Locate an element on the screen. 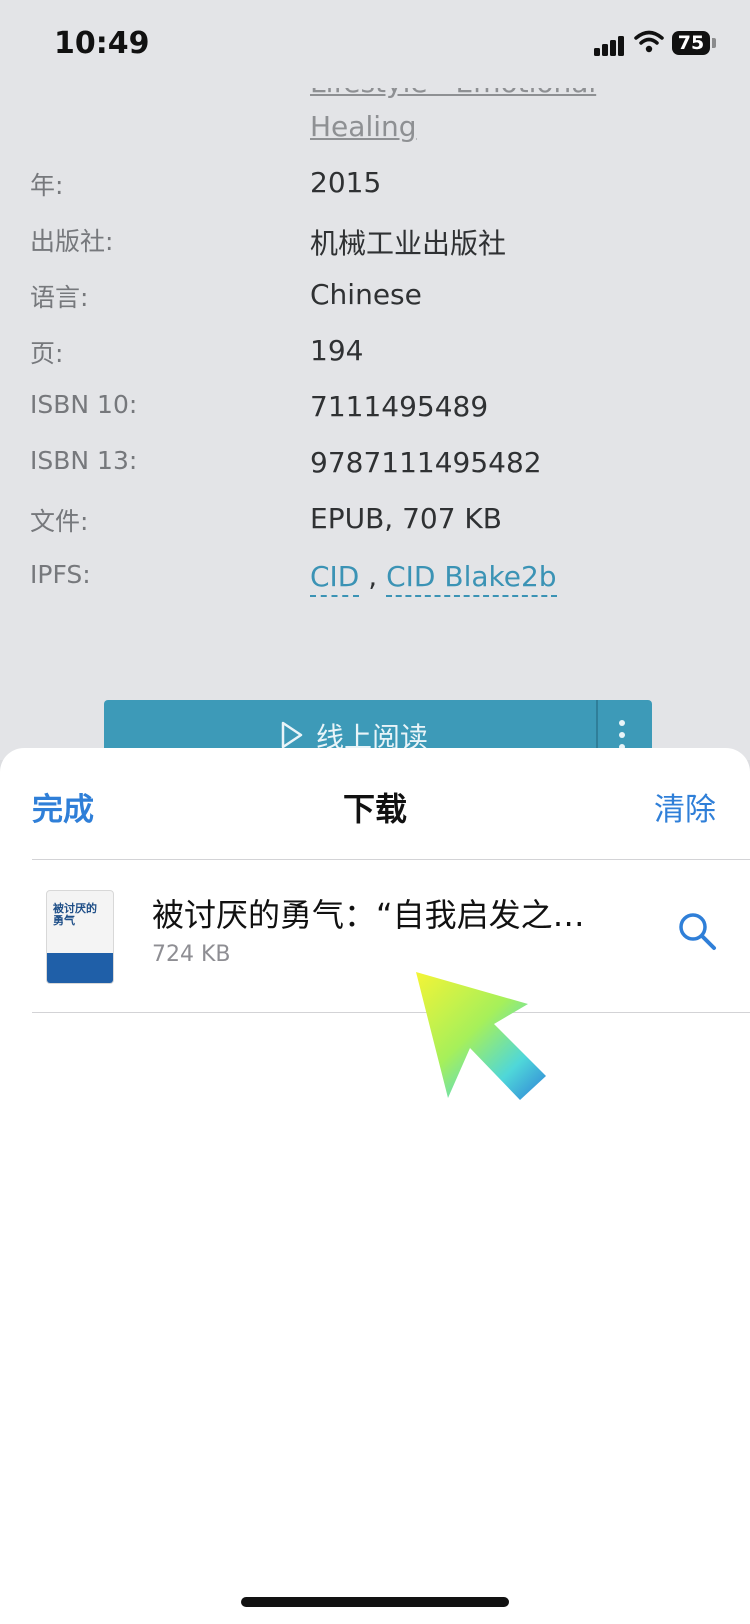  meta-row-language: 语言: Chinese is located at coordinates (375, 298).